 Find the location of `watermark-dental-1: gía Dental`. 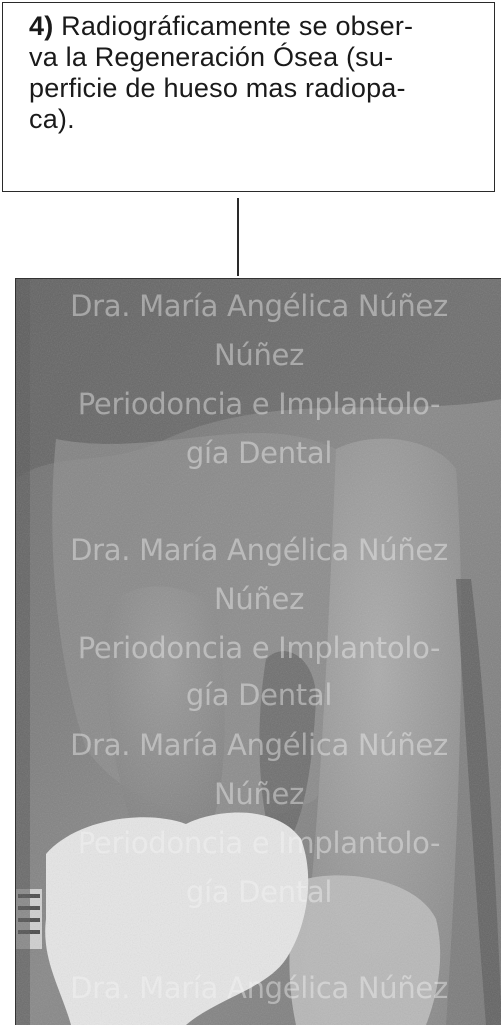

watermark-dental-1: gía Dental is located at coordinates (259, 453).